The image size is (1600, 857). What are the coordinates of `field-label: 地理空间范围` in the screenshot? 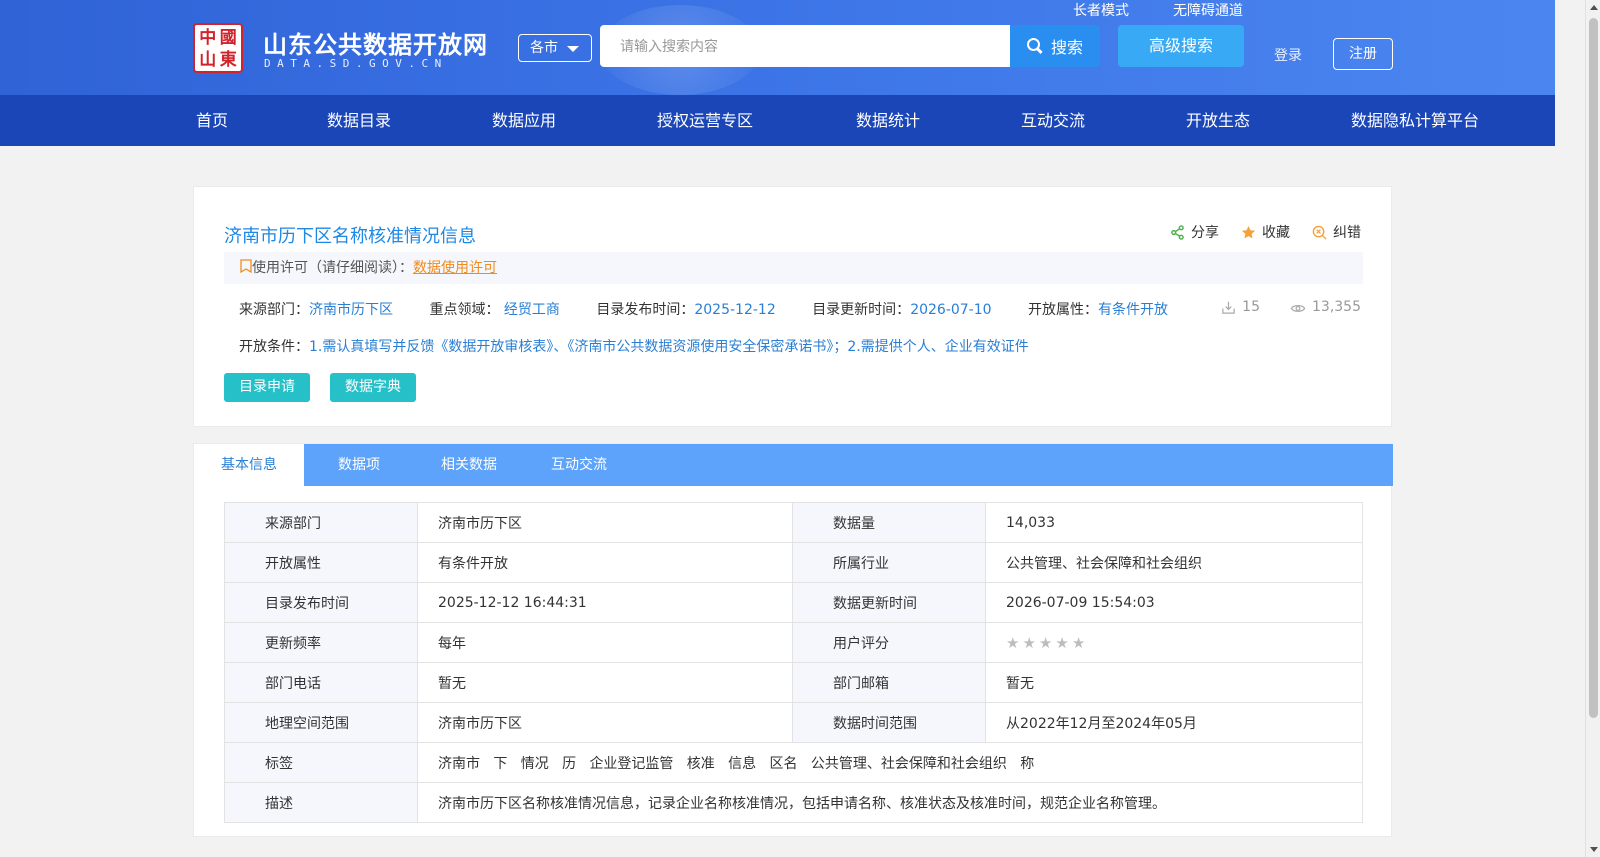 It's located at (321, 722).